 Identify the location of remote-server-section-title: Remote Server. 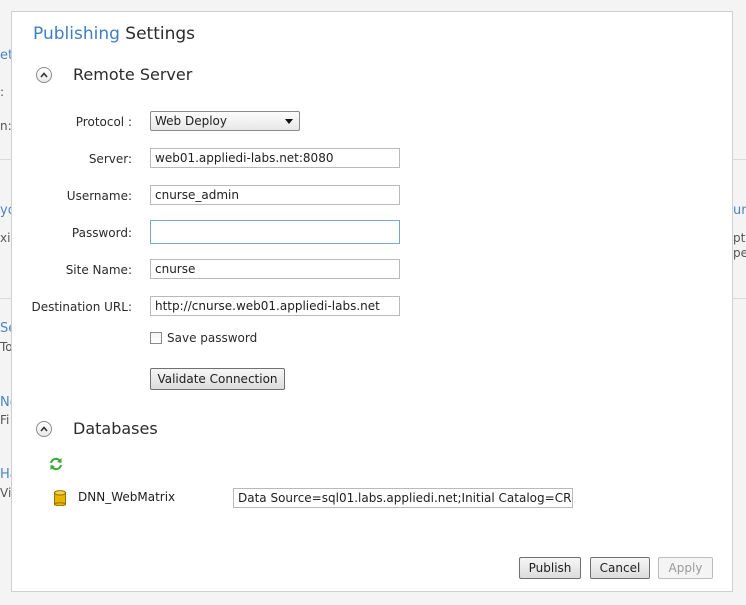
(133, 74).